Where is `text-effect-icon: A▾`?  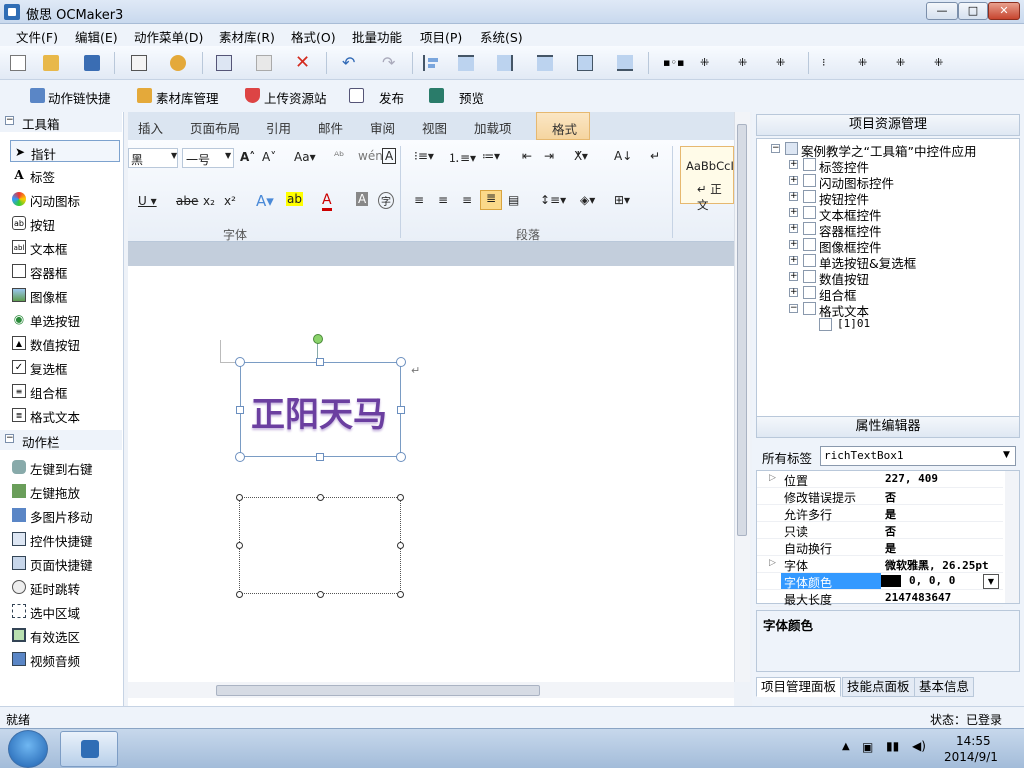 text-effect-icon: A▾ is located at coordinates (265, 201).